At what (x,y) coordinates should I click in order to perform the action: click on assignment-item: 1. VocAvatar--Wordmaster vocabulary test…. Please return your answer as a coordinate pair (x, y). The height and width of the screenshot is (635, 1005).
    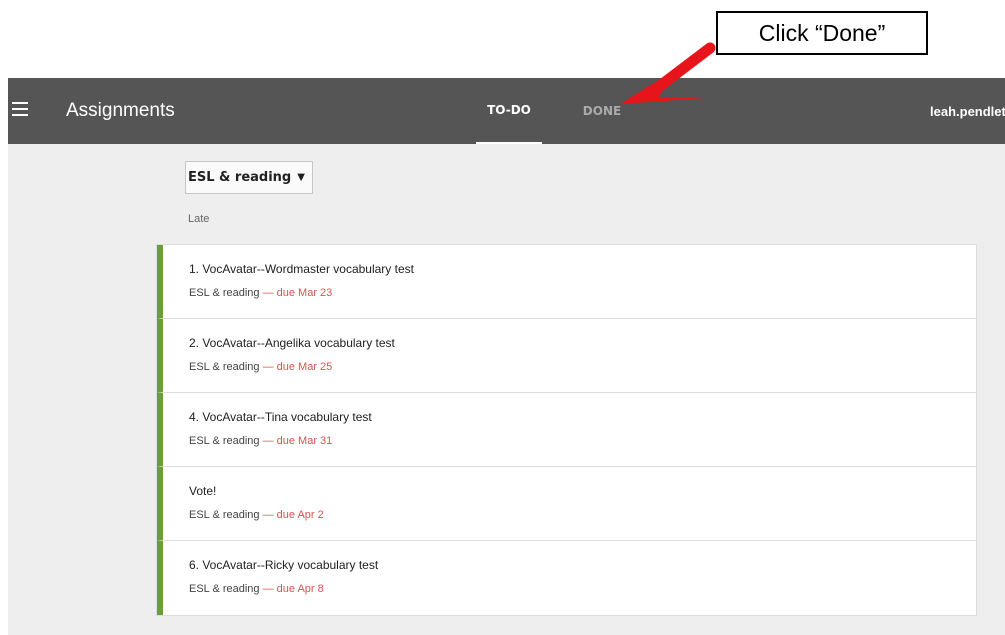
    Looking at the image, I should click on (566, 282).